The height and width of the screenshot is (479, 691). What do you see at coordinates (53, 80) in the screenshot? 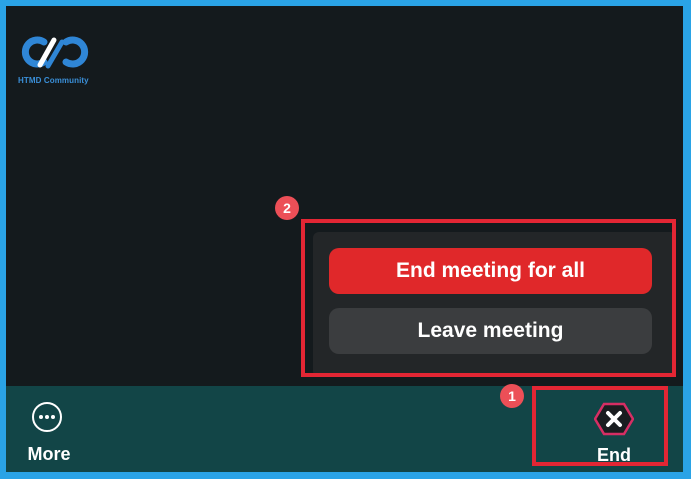
I see `logo-caption: HTMD Community` at bounding box center [53, 80].